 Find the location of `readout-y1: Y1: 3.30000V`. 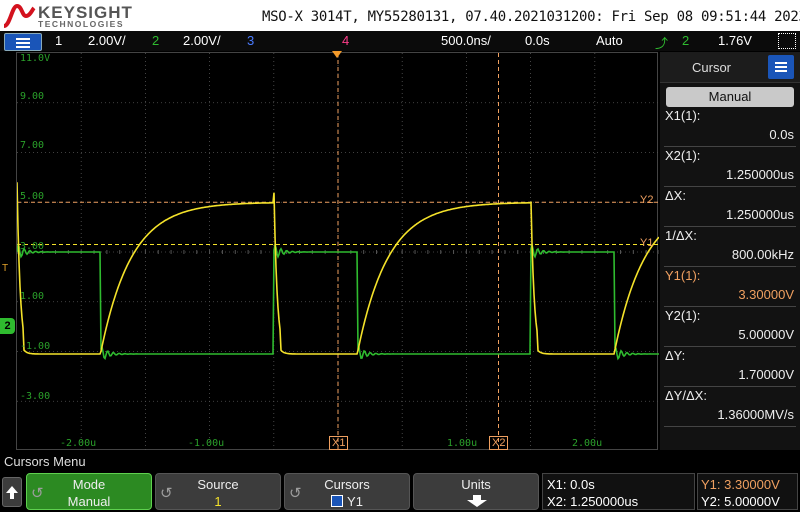

readout-y1: Y1: 3.30000V is located at coordinates (740, 484).